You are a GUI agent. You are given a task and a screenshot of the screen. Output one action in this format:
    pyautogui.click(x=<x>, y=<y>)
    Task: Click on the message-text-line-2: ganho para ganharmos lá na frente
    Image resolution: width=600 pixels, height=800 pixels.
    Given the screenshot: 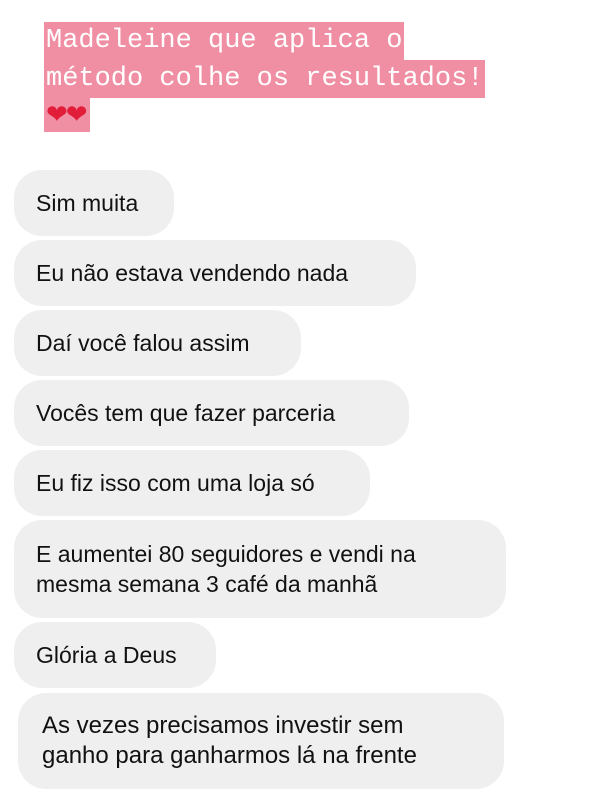 What is the action you would take?
    pyautogui.click(x=229, y=755)
    